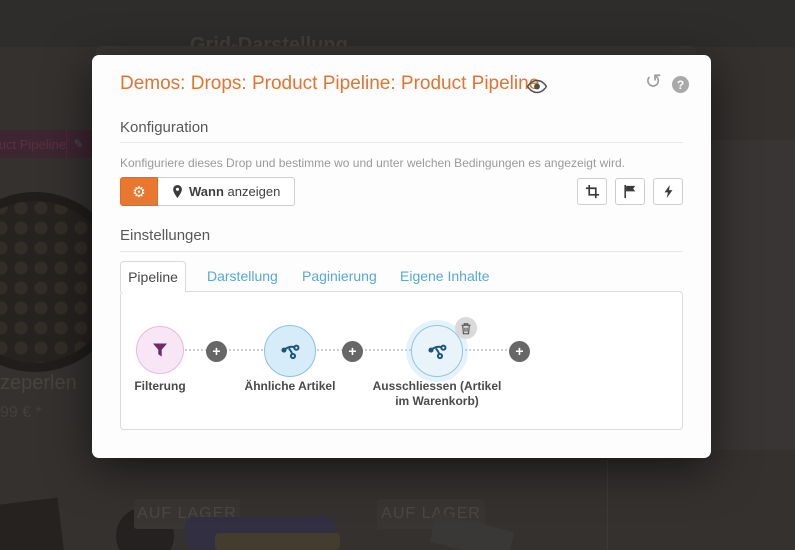 The height and width of the screenshot is (550, 795). Describe the element at coordinates (177, 191) in the screenshot. I see `location-pin-icon` at that location.